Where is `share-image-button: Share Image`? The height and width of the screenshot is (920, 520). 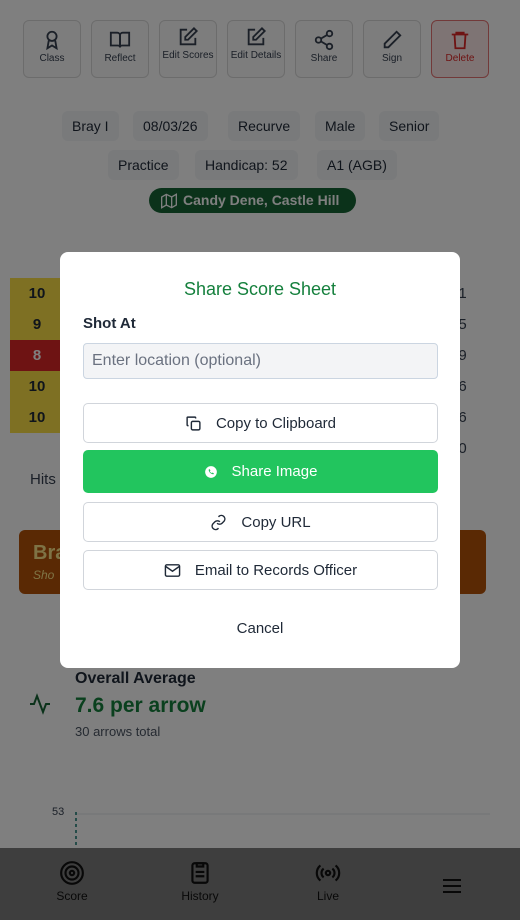
share-image-button: Share Image is located at coordinates (260, 471).